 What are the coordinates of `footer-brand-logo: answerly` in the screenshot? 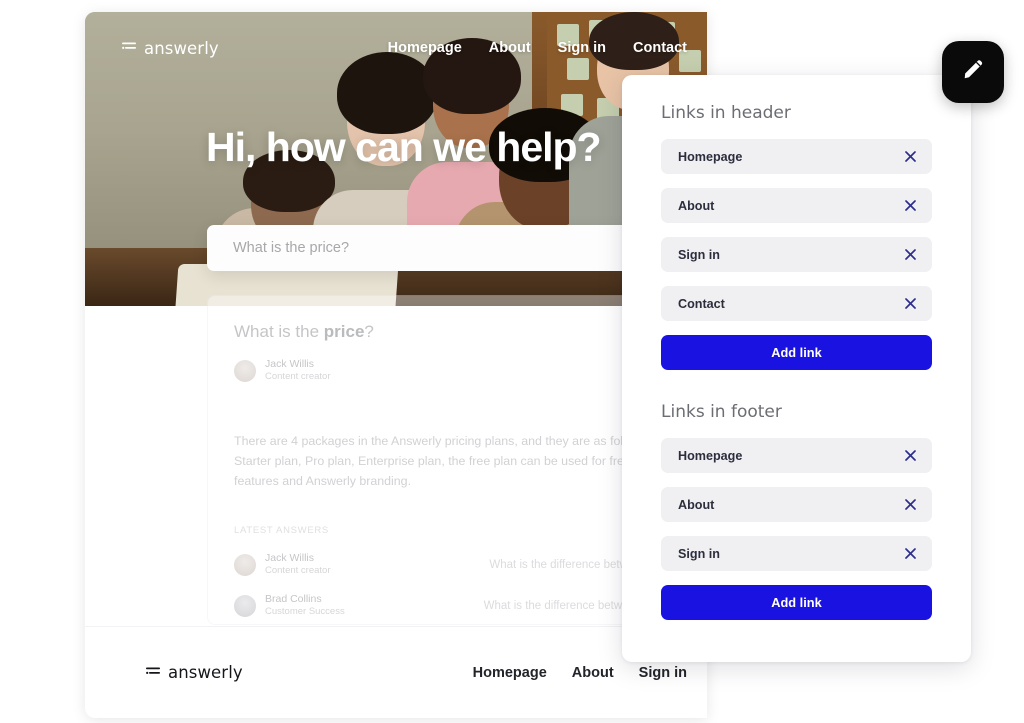 It's located at (194, 672).